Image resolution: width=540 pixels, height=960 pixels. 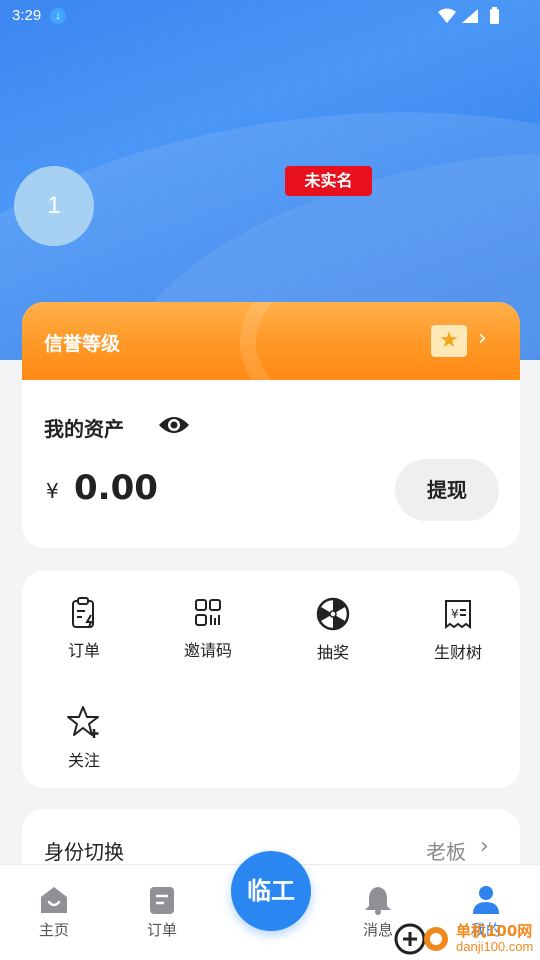 I want to click on watermark-url: danji100.com, so click(x=495, y=946).